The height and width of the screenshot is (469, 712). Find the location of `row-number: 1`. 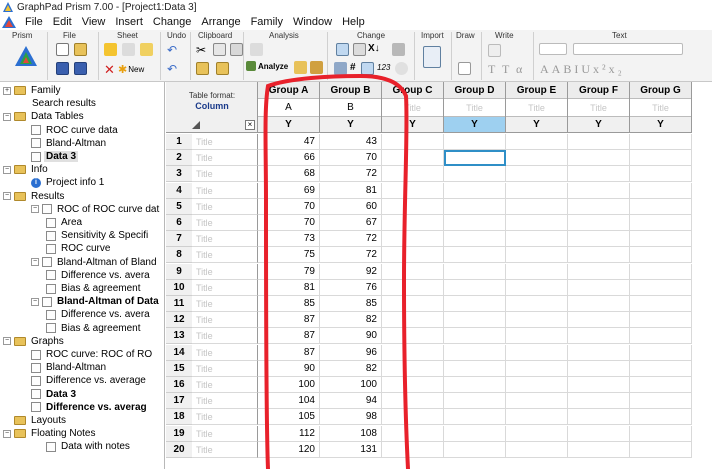

row-number: 1 is located at coordinates (179, 142).